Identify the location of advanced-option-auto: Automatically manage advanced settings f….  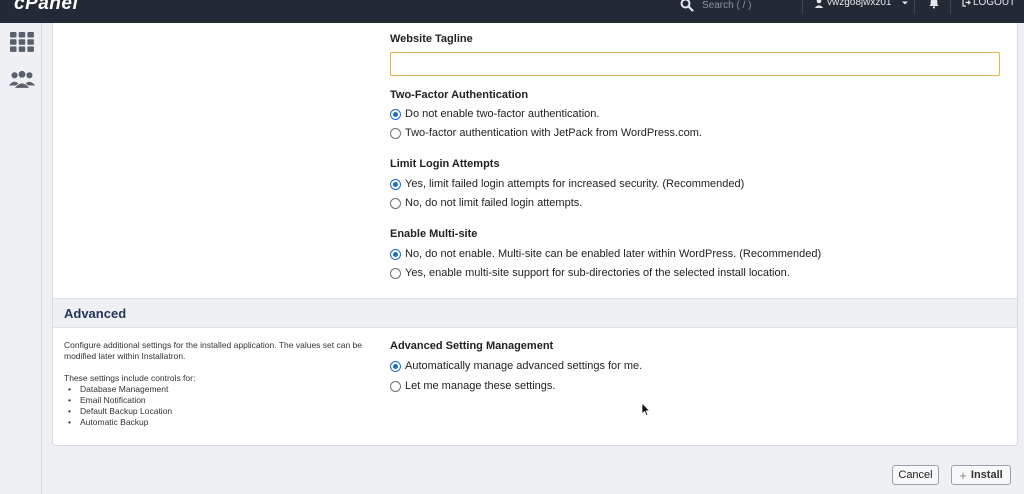
(516, 366).